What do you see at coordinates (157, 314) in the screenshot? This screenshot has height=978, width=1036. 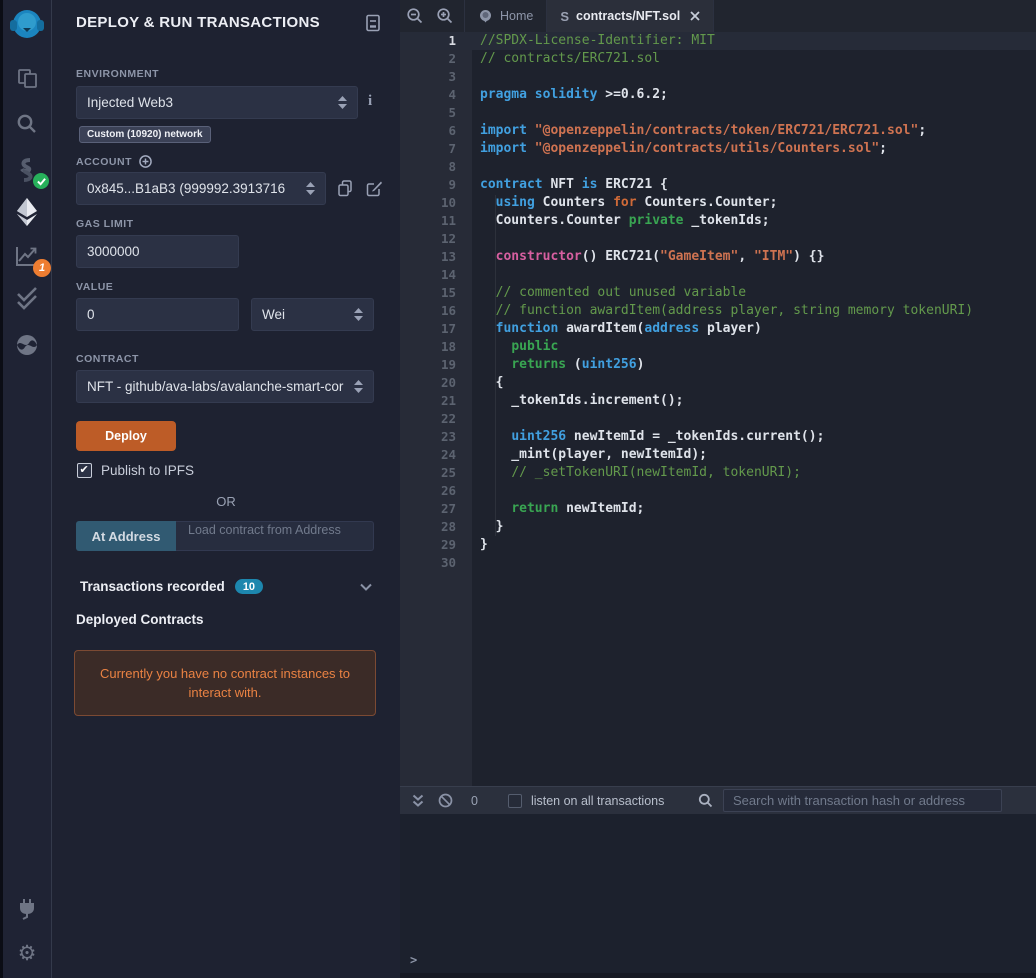 I see `value-input` at bounding box center [157, 314].